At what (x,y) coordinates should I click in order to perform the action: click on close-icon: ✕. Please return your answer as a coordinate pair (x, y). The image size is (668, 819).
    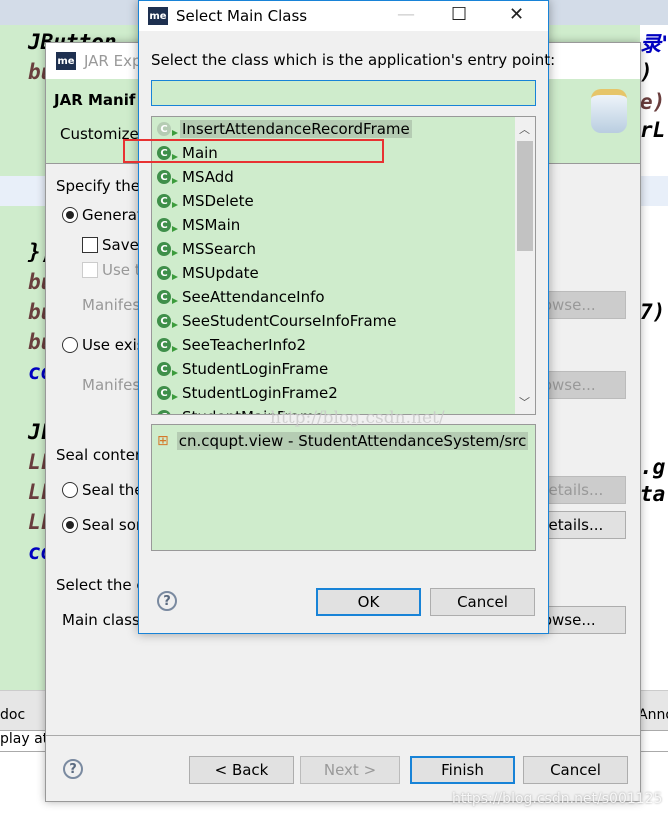
    Looking at the image, I should click on (516, 14).